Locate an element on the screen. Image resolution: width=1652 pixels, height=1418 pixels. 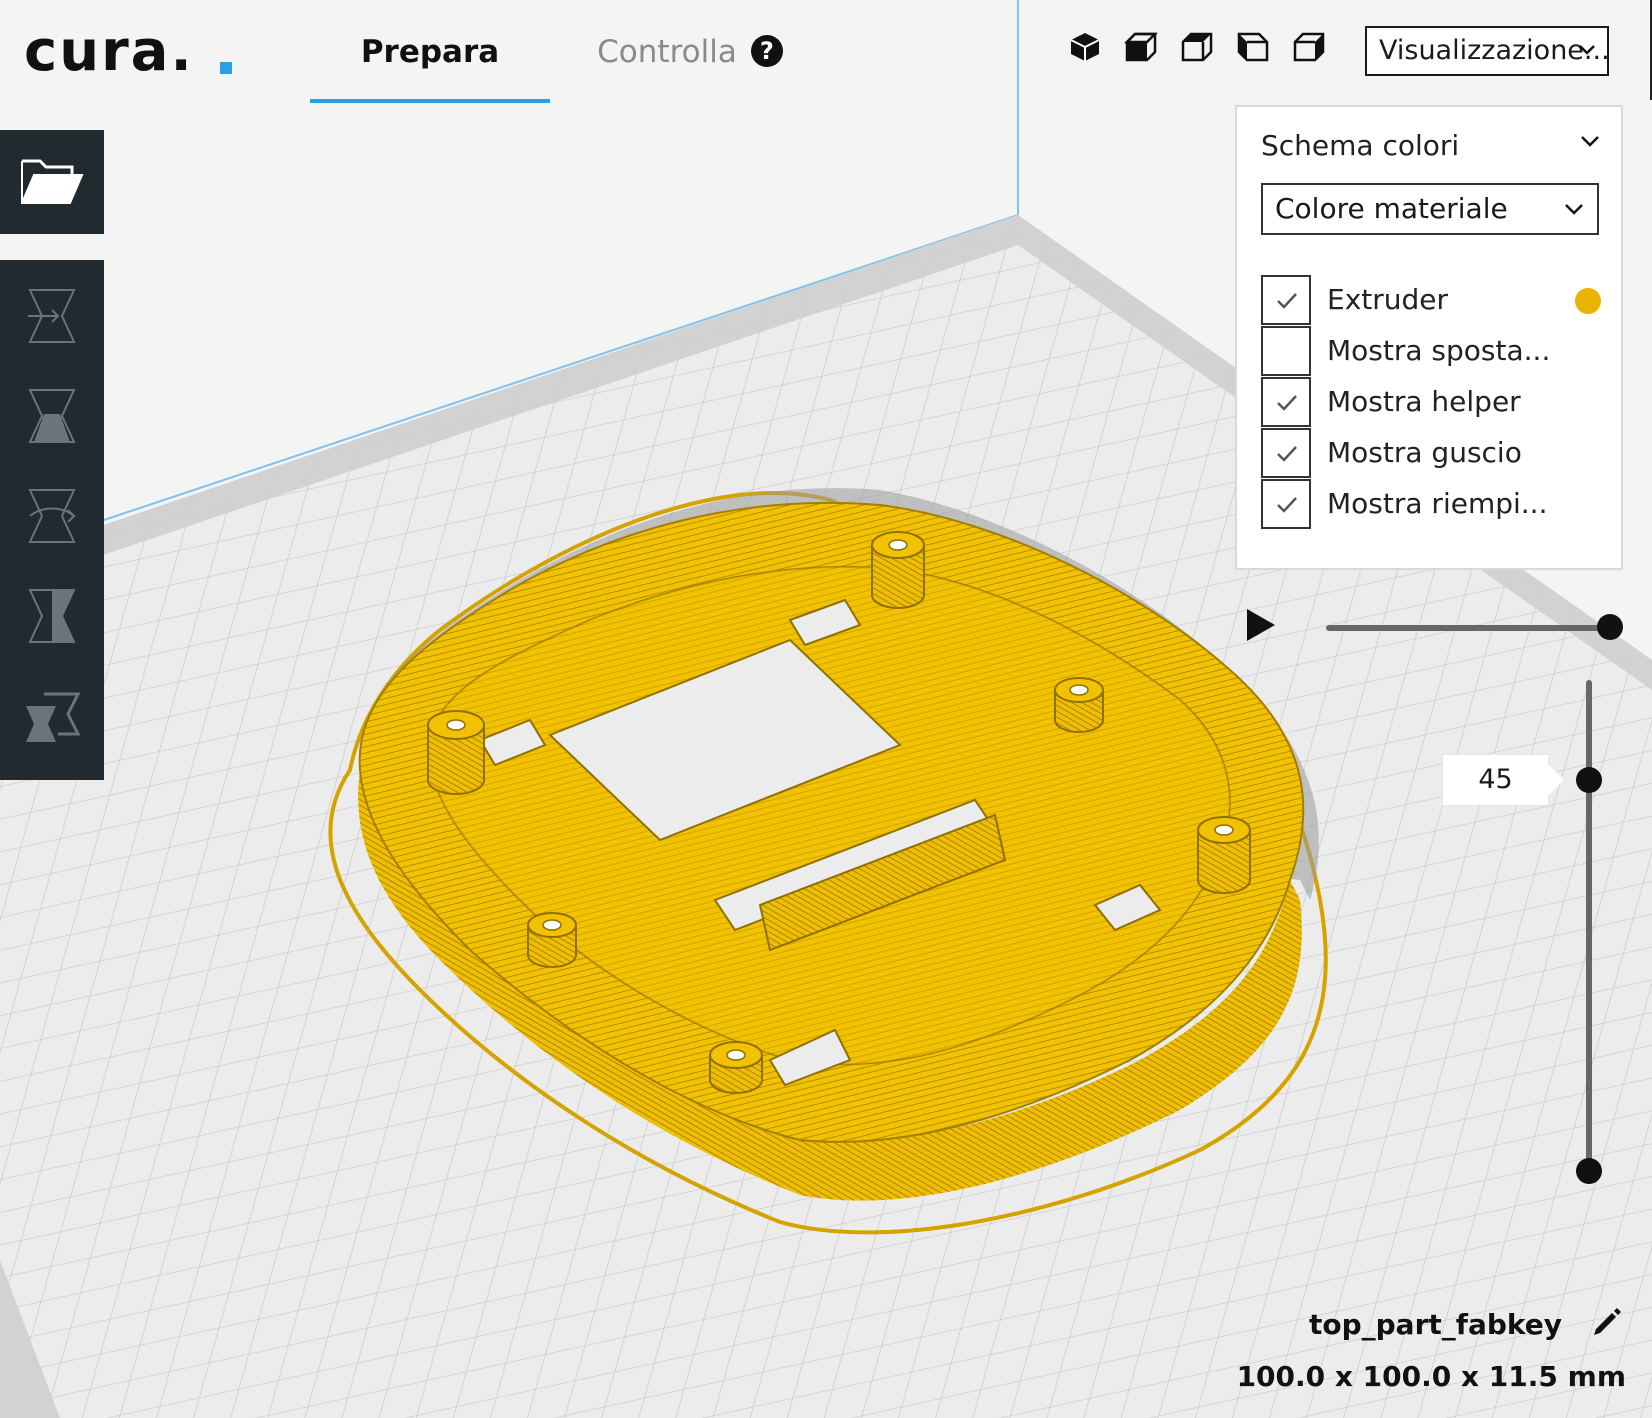
show-shell-label: Mostra guscio is located at coordinates (1424, 452).